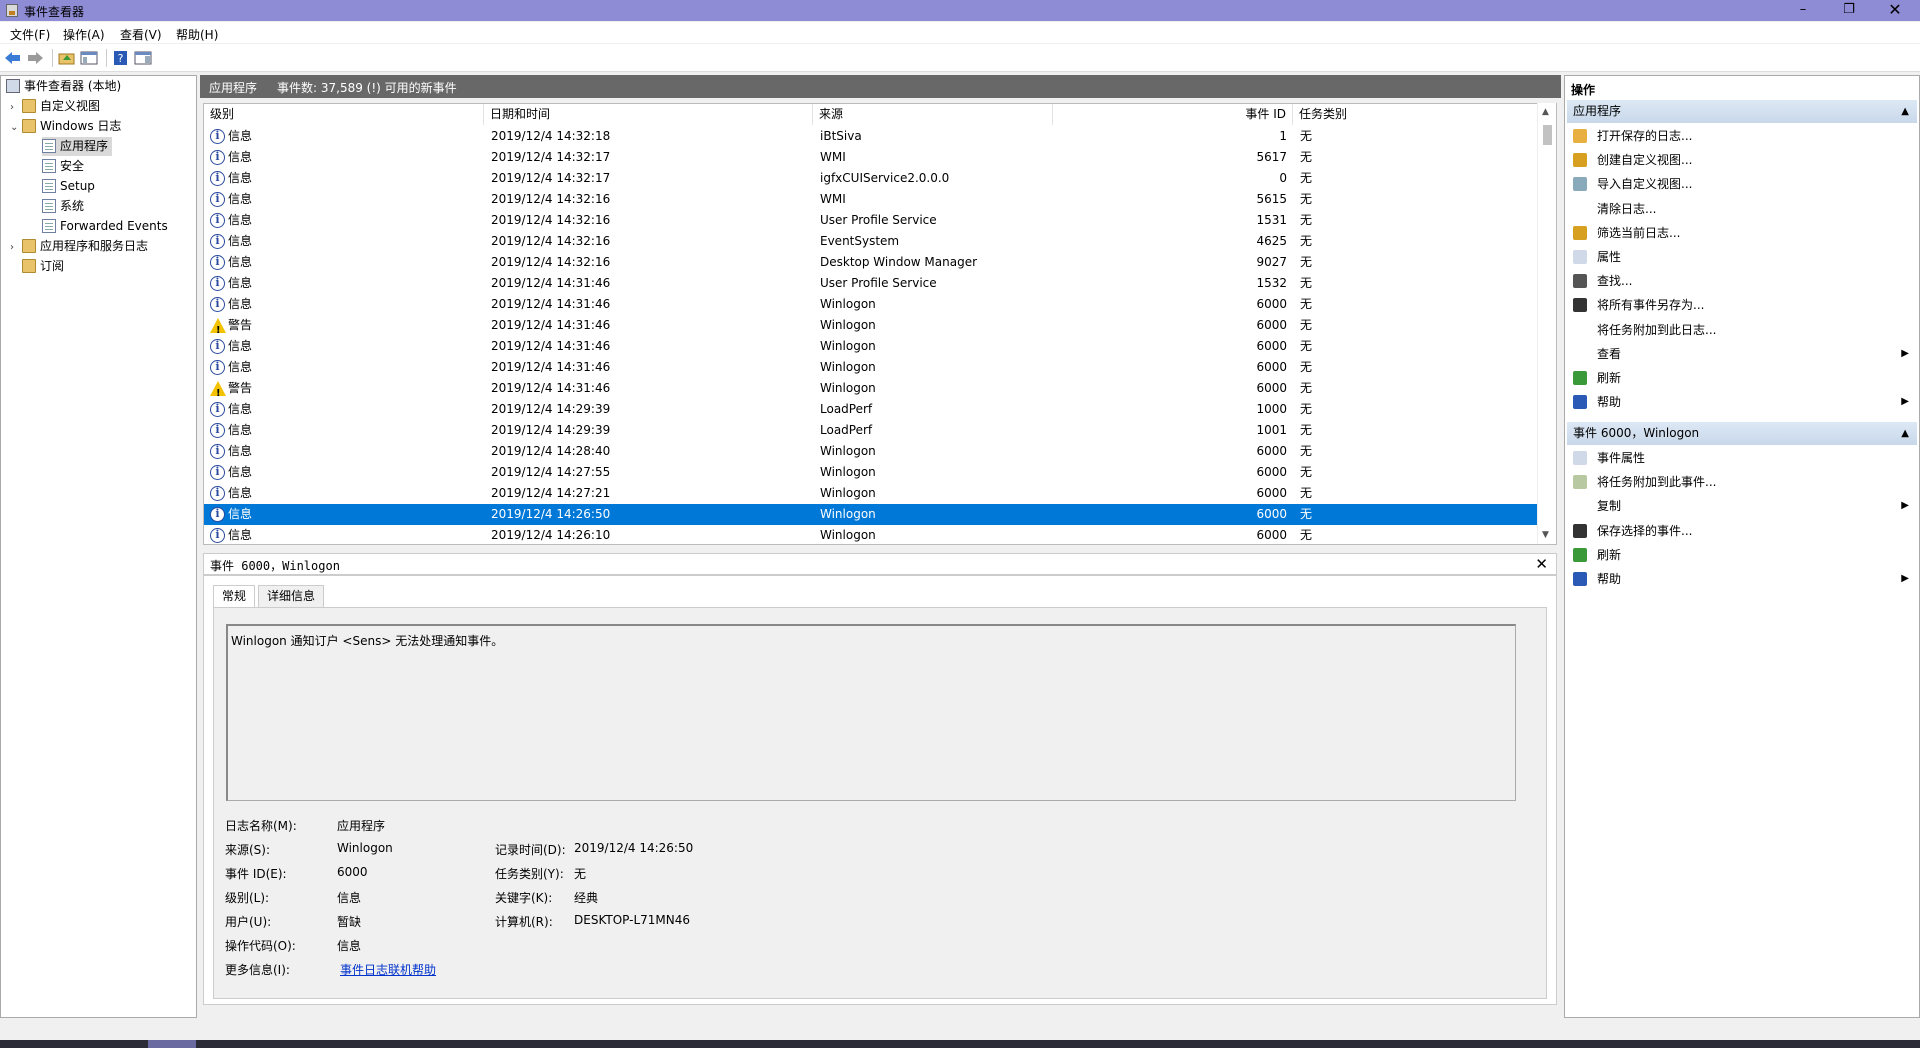  What do you see at coordinates (16, 127) in the screenshot?
I see `collapse-arrow-icon: ⌄` at bounding box center [16, 127].